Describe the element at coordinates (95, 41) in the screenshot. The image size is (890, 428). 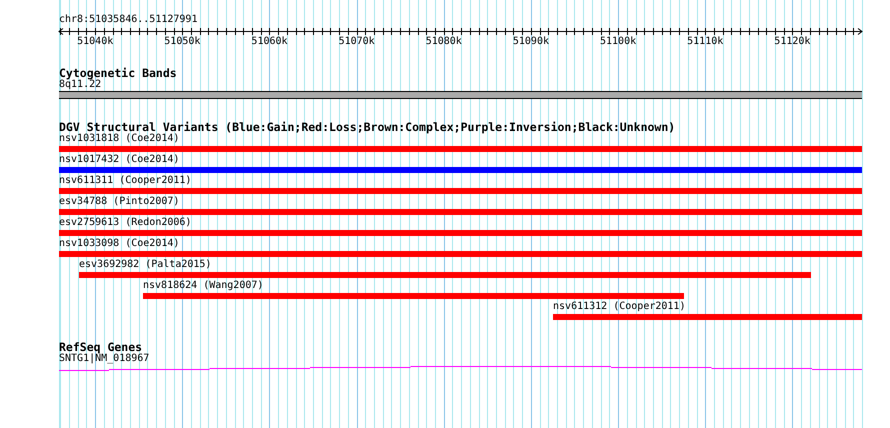
I see `ruler-tick-label: 51040k` at that location.